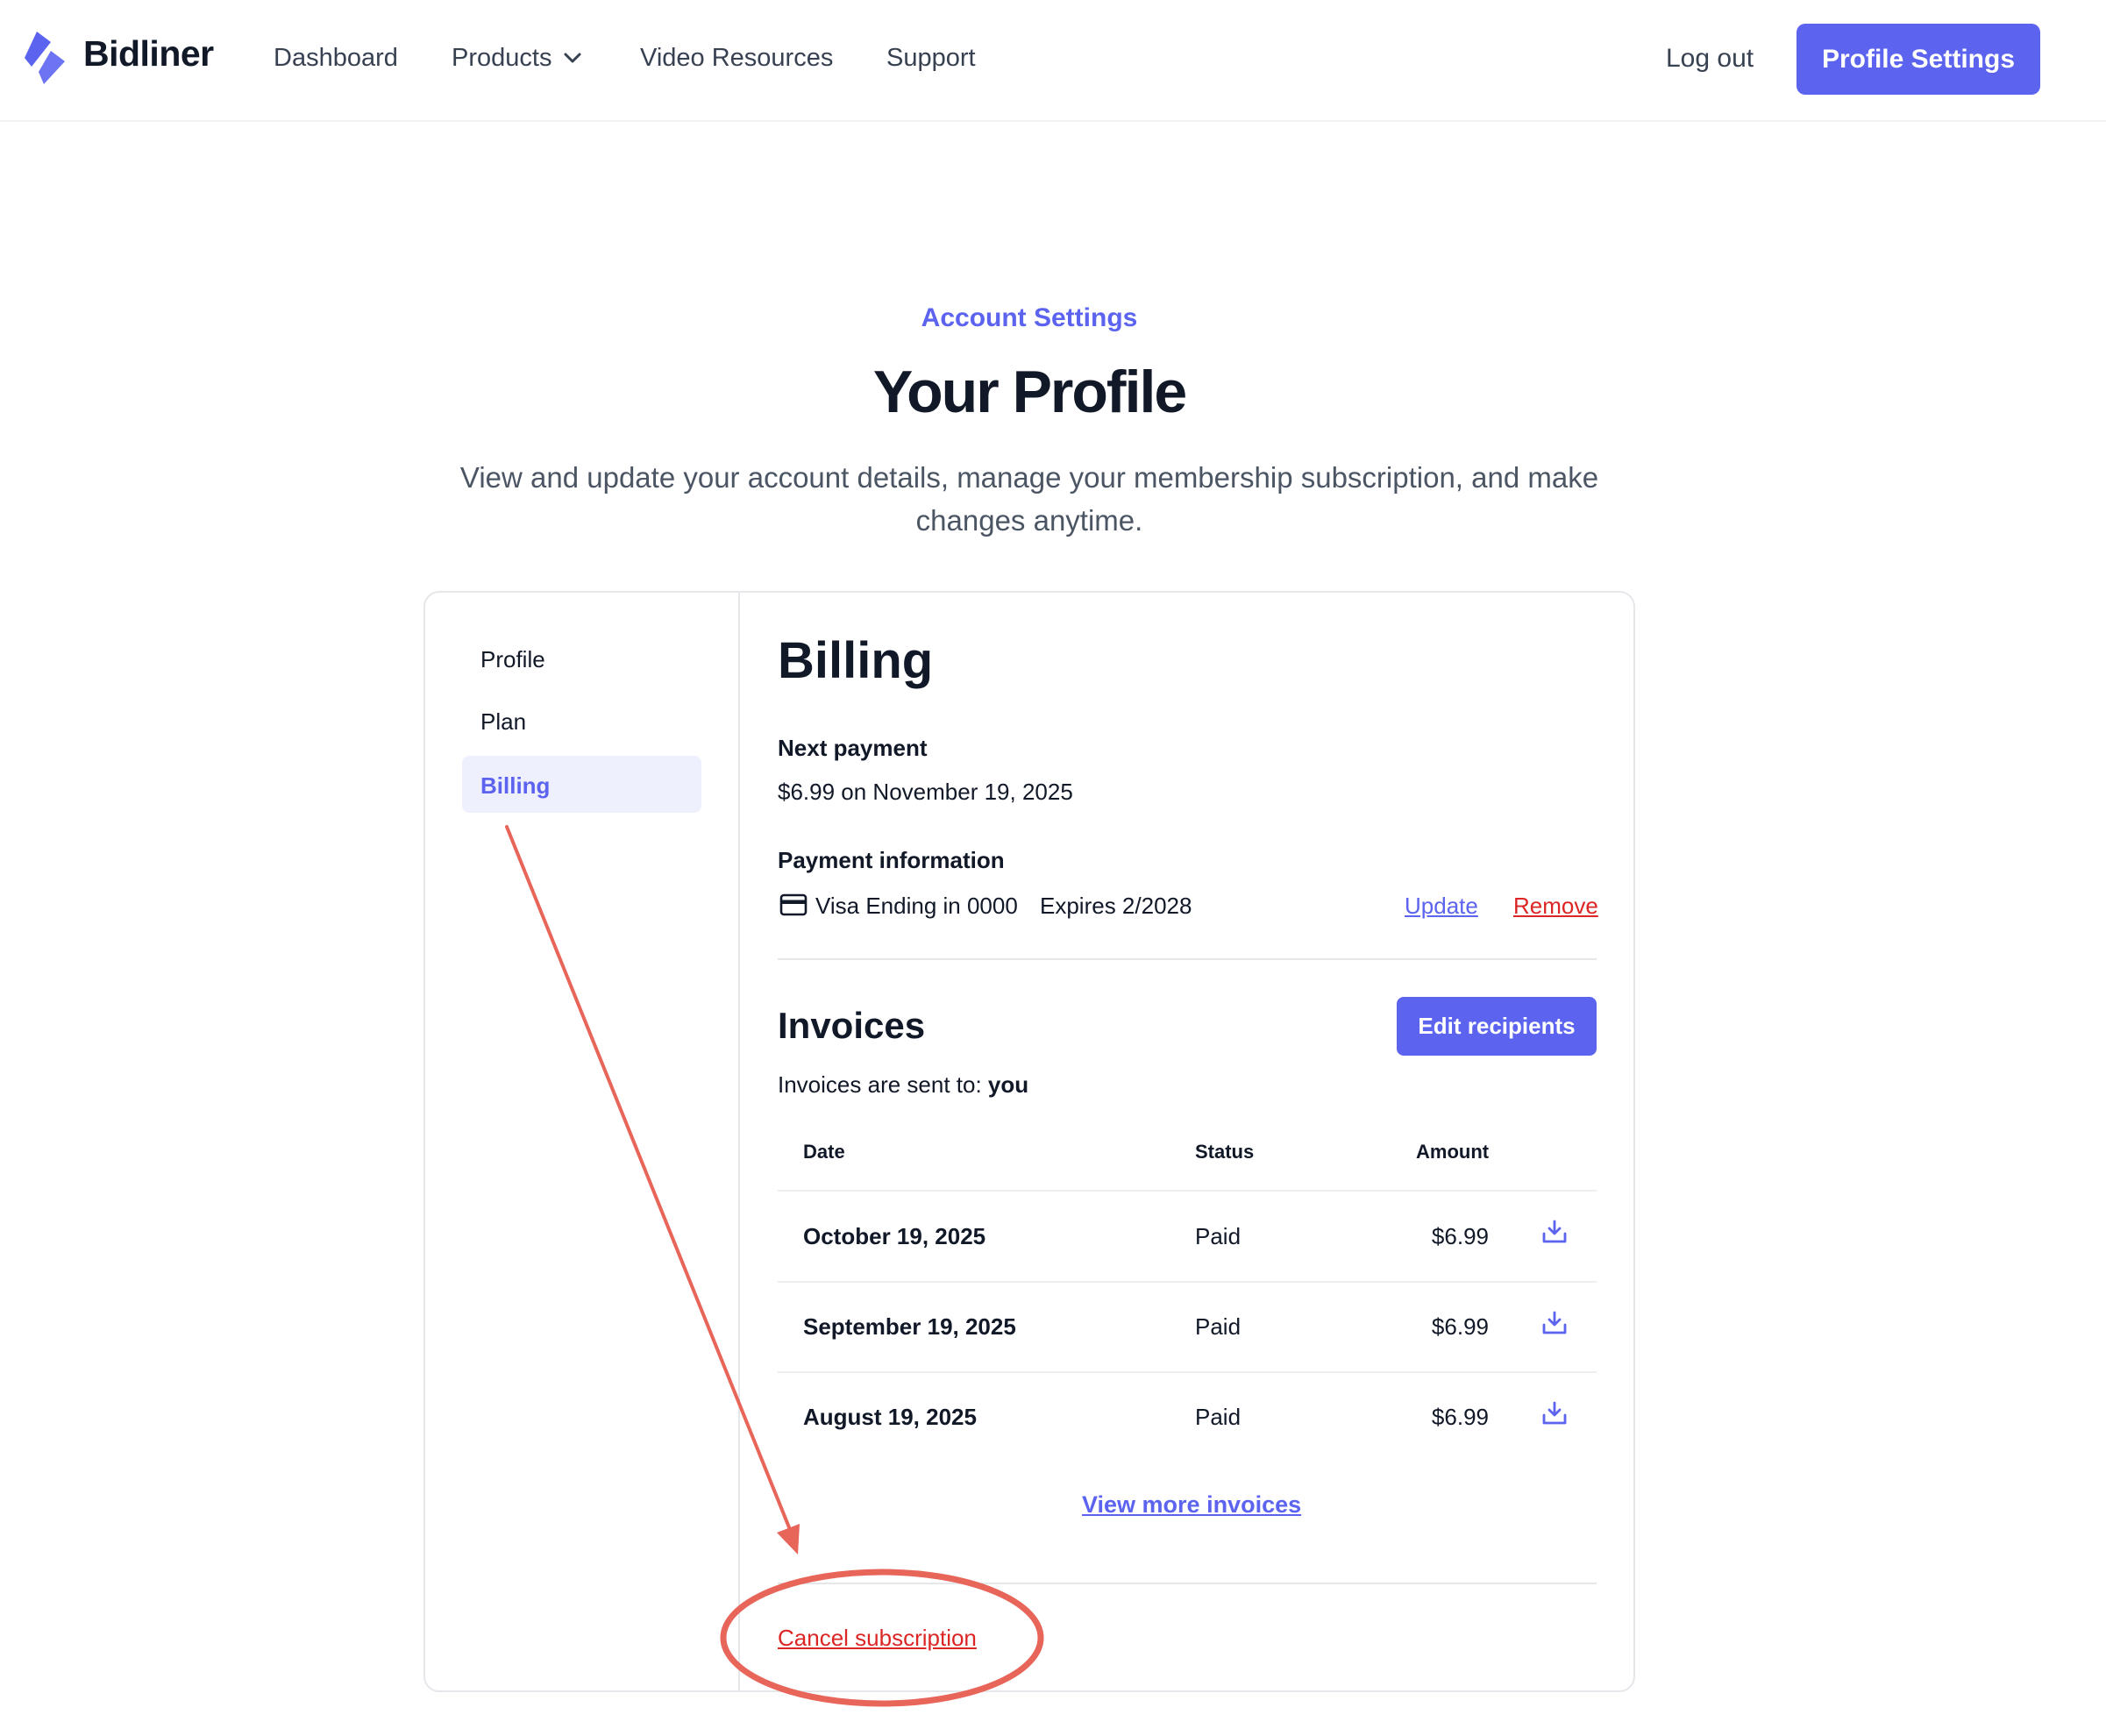  I want to click on update-payment-link: Update, so click(1441, 906).